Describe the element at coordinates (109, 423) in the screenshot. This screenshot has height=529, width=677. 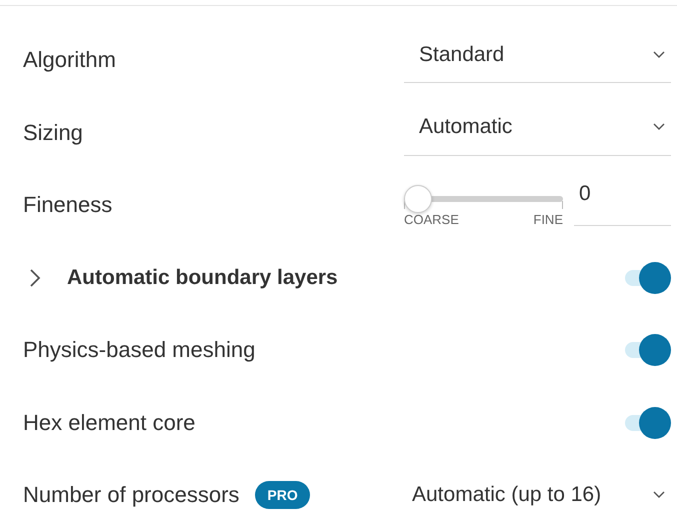
I see `setting-label: Hex element core` at that location.